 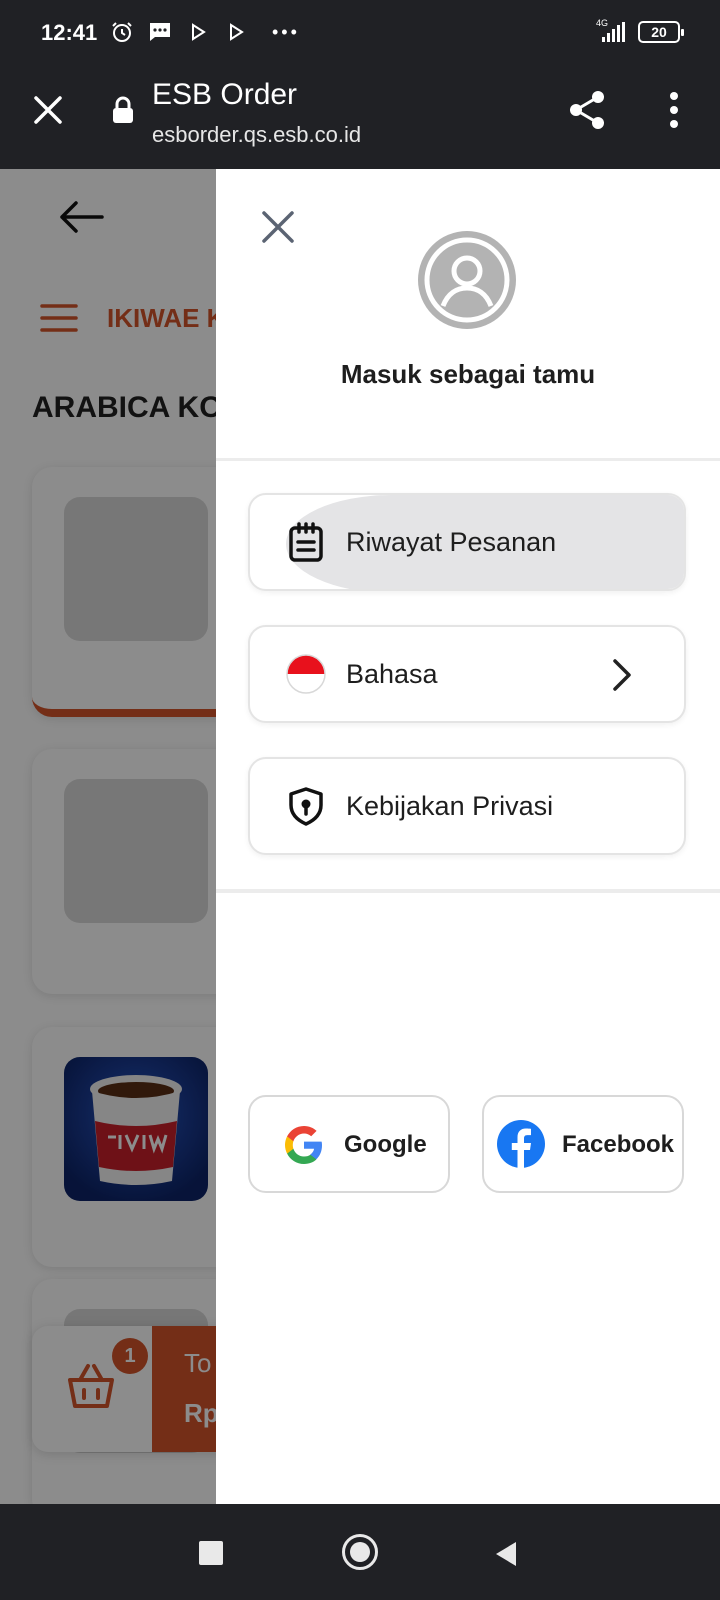 I want to click on status-time: 12:41, so click(x=69, y=32).